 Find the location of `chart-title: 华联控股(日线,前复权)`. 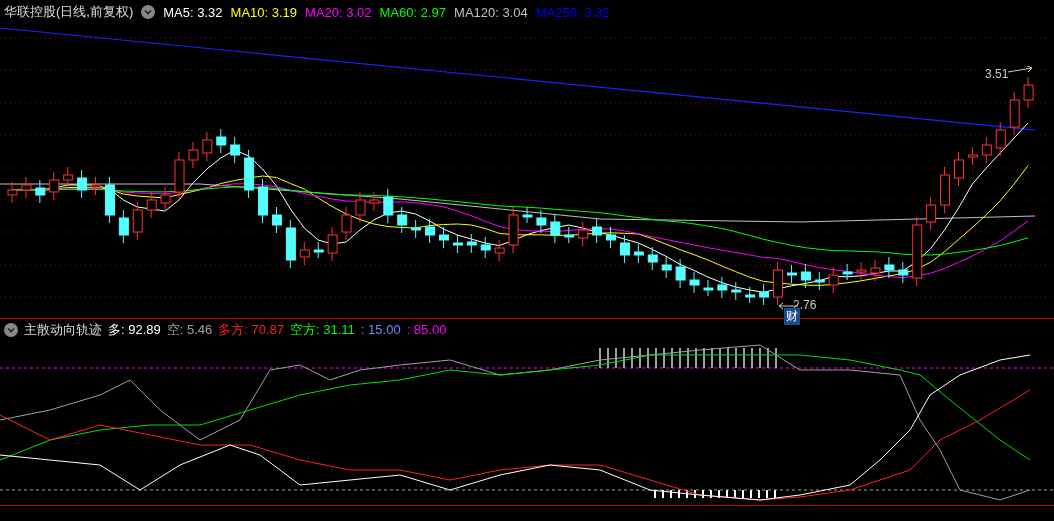

chart-title: 华联控股(日线,前复权) is located at coordinates (69, 12).